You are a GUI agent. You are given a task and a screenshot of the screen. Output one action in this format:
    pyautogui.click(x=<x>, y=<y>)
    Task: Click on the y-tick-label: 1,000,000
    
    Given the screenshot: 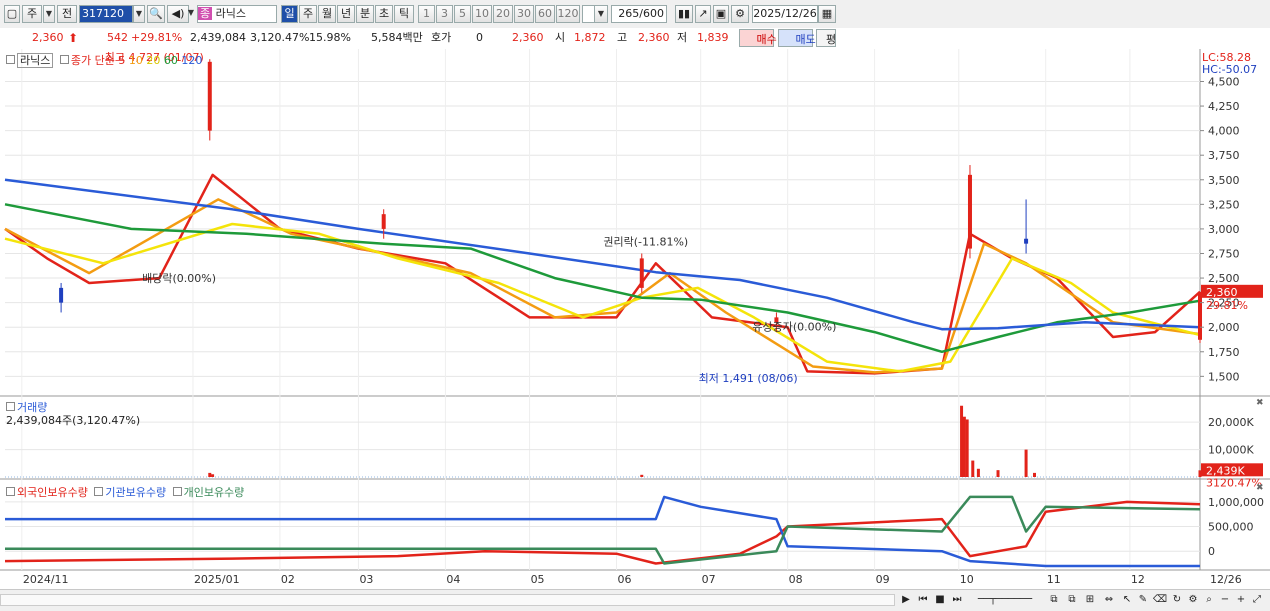 What is the action you would take?
    pyautogui.click(x=1236, y=502)
    